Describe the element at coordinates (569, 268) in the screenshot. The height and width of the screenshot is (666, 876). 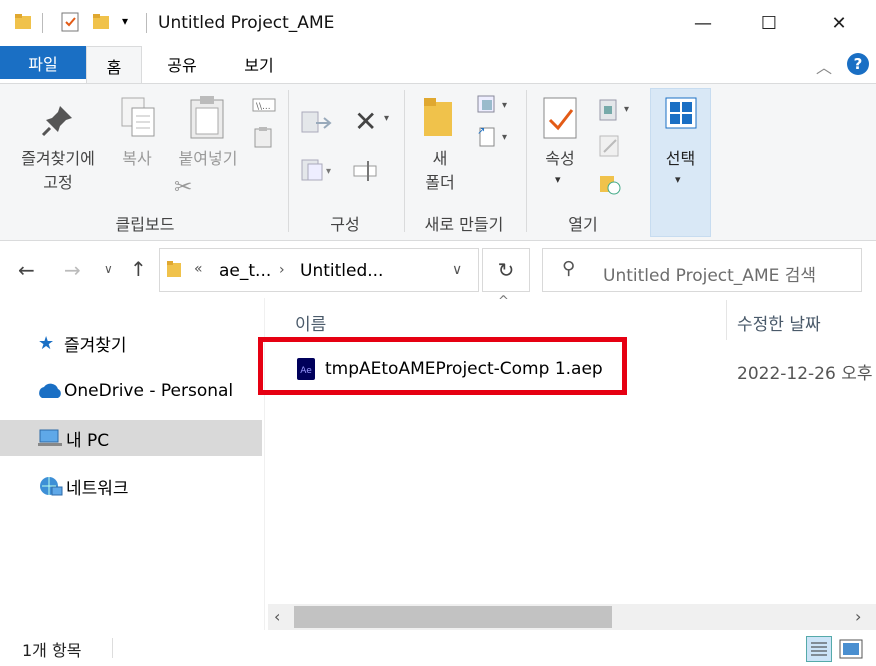
I see `search-icon: ⚲` at that location.